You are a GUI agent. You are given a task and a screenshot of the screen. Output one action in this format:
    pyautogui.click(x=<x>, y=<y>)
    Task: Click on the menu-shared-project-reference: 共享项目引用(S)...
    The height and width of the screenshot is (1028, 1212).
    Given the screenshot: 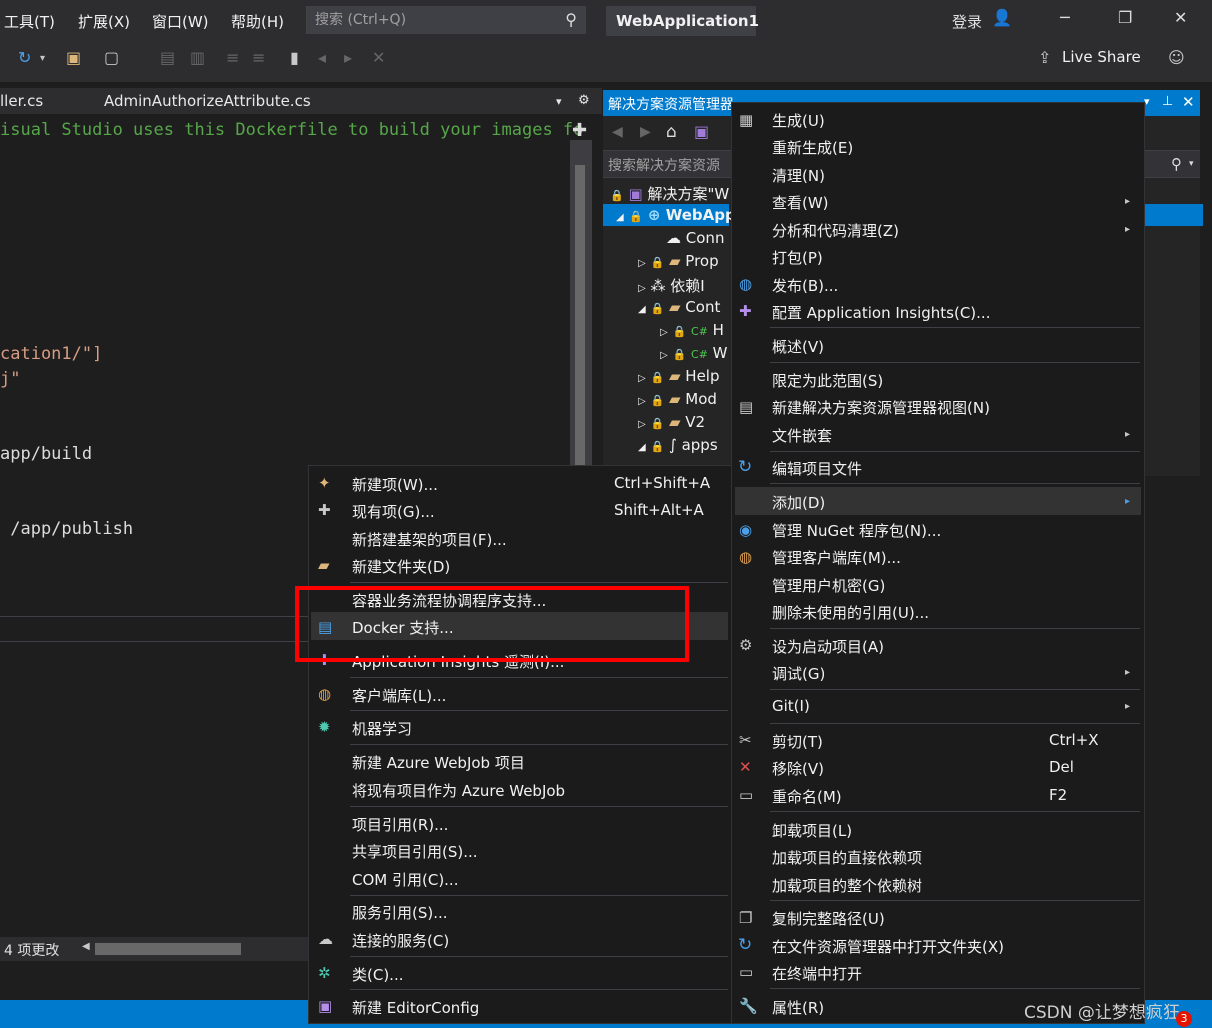 What is the action you would take?
    pyautogui.click(x=415, y=851)
    